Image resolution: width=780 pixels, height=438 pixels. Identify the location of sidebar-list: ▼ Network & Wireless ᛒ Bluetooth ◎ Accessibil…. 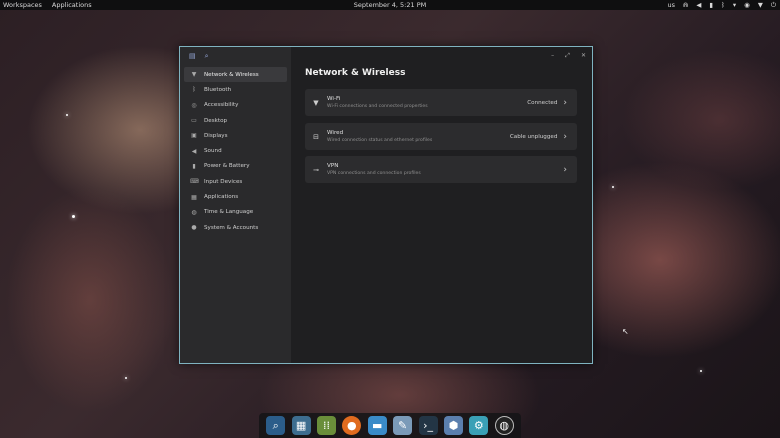
(235, 151).